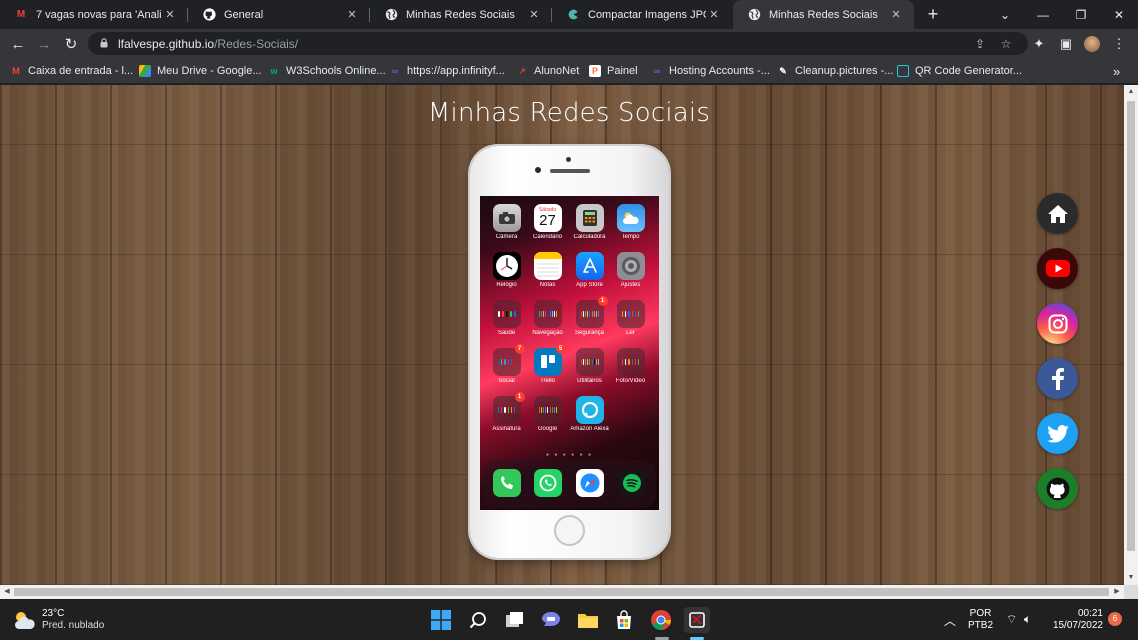  Describe the element at coordinates (44, 44) in the screenshot. I see `forward-button: →` at that location.